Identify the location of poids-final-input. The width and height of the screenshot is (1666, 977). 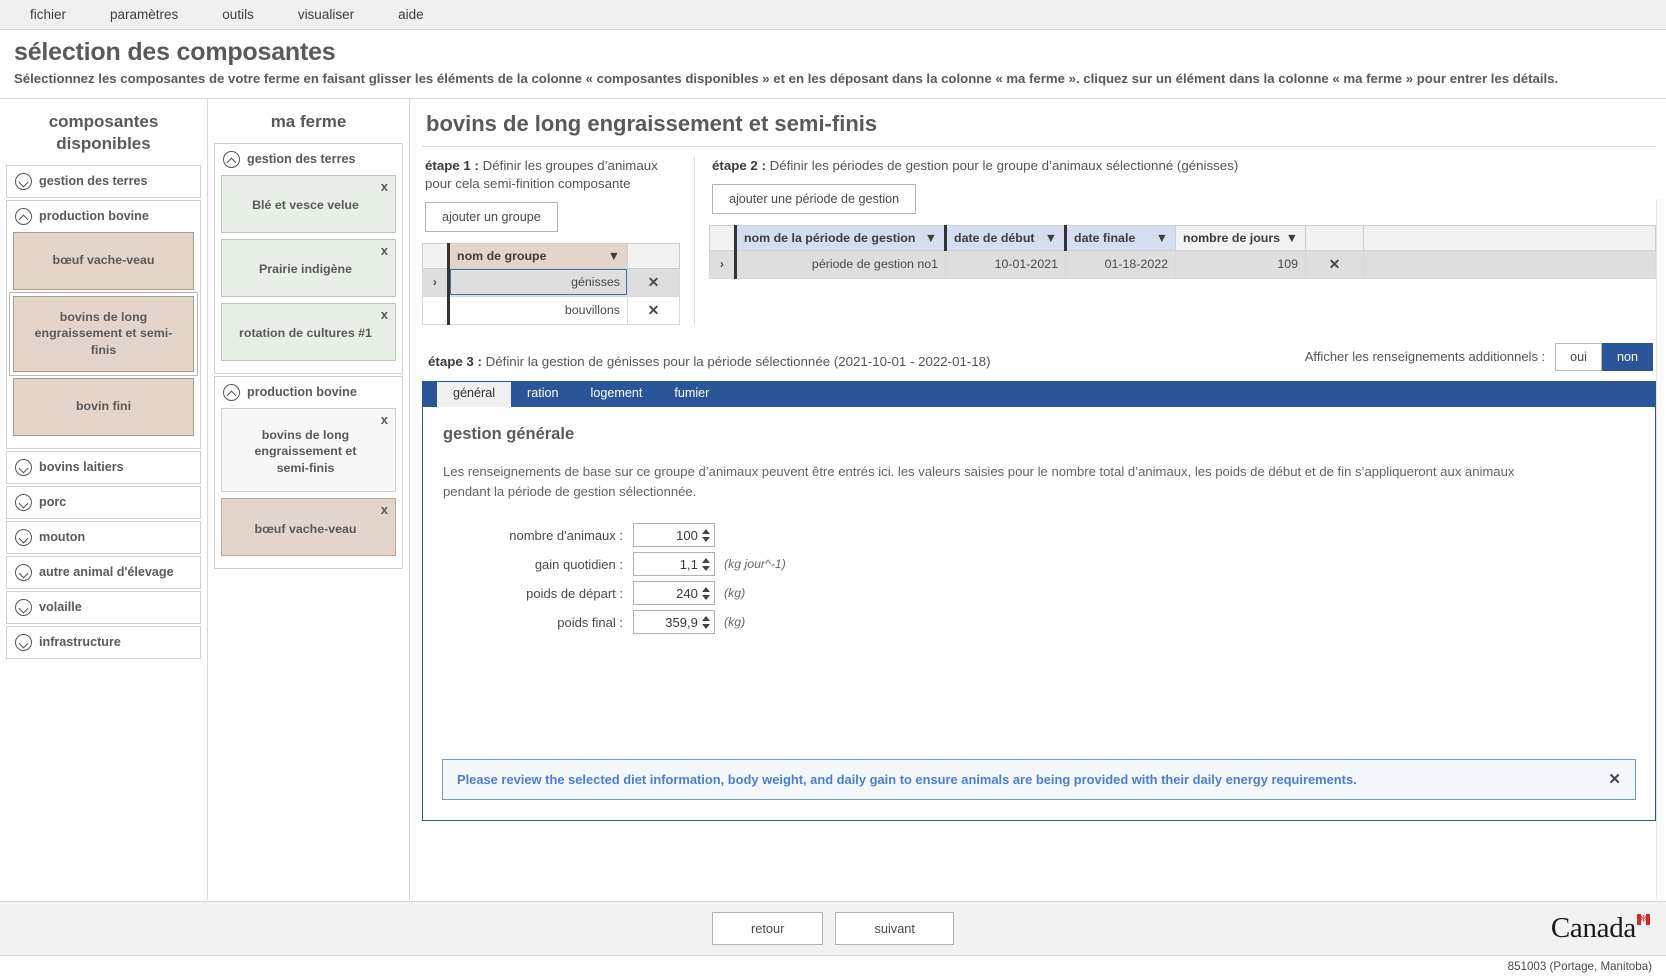
(668, 622).